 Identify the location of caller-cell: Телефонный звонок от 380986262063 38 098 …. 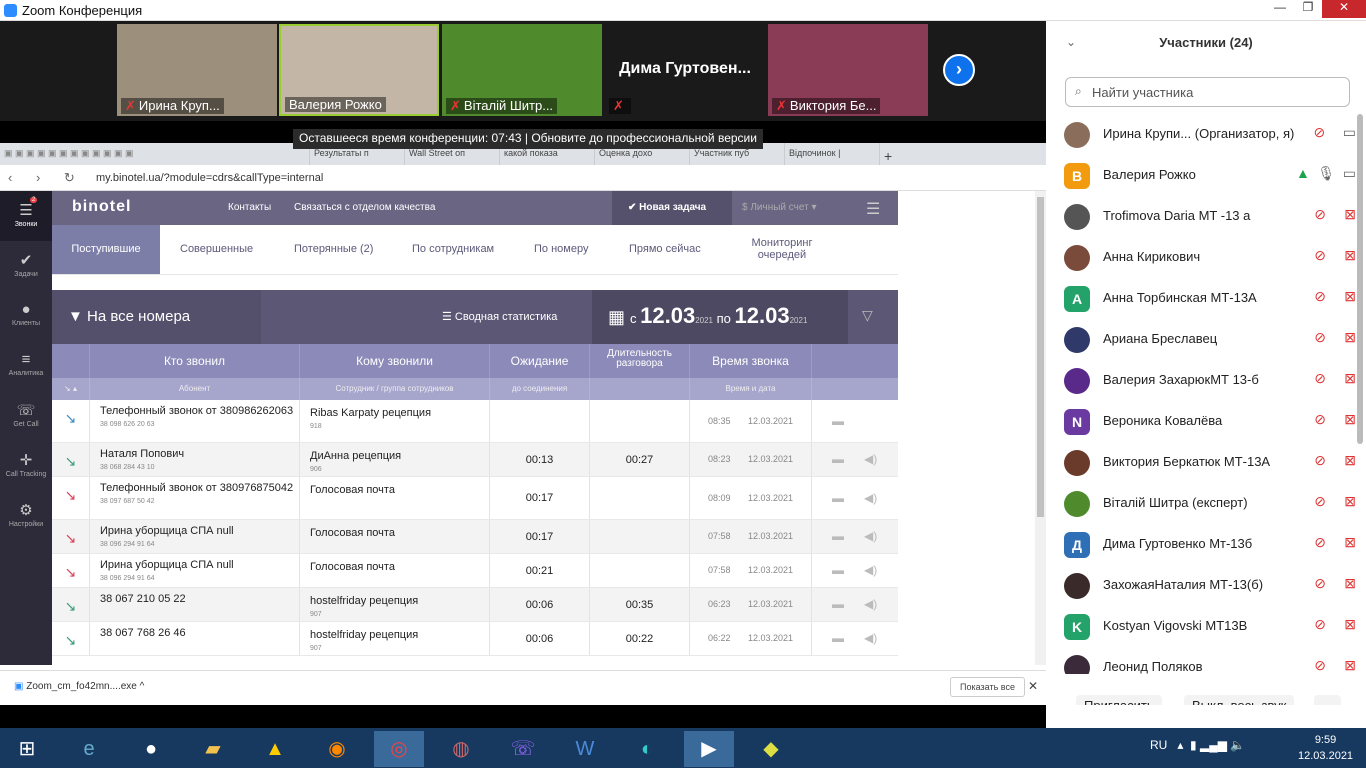
(195, 421).